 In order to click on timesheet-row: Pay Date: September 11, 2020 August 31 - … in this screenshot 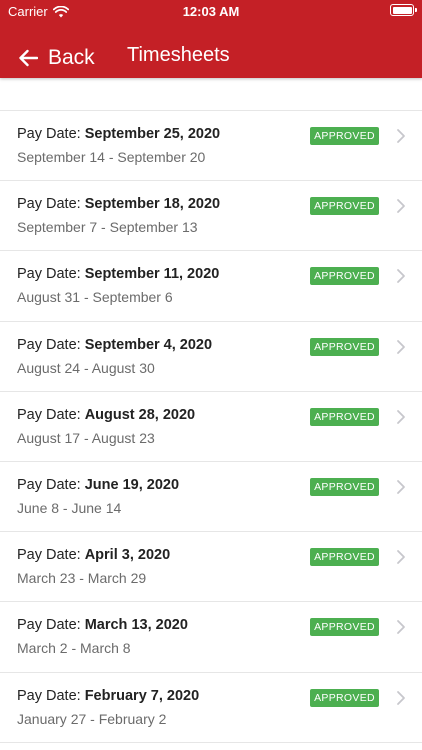, I will do `click(211, 286)`.